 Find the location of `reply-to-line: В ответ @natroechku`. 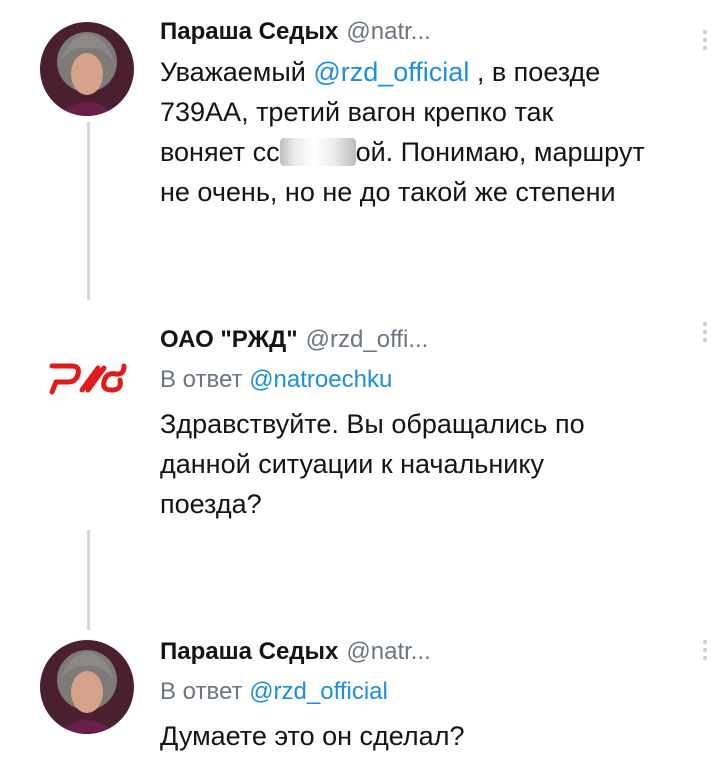

reply-to-line: В ответ @natroechku is located at coordinates (427, 380).